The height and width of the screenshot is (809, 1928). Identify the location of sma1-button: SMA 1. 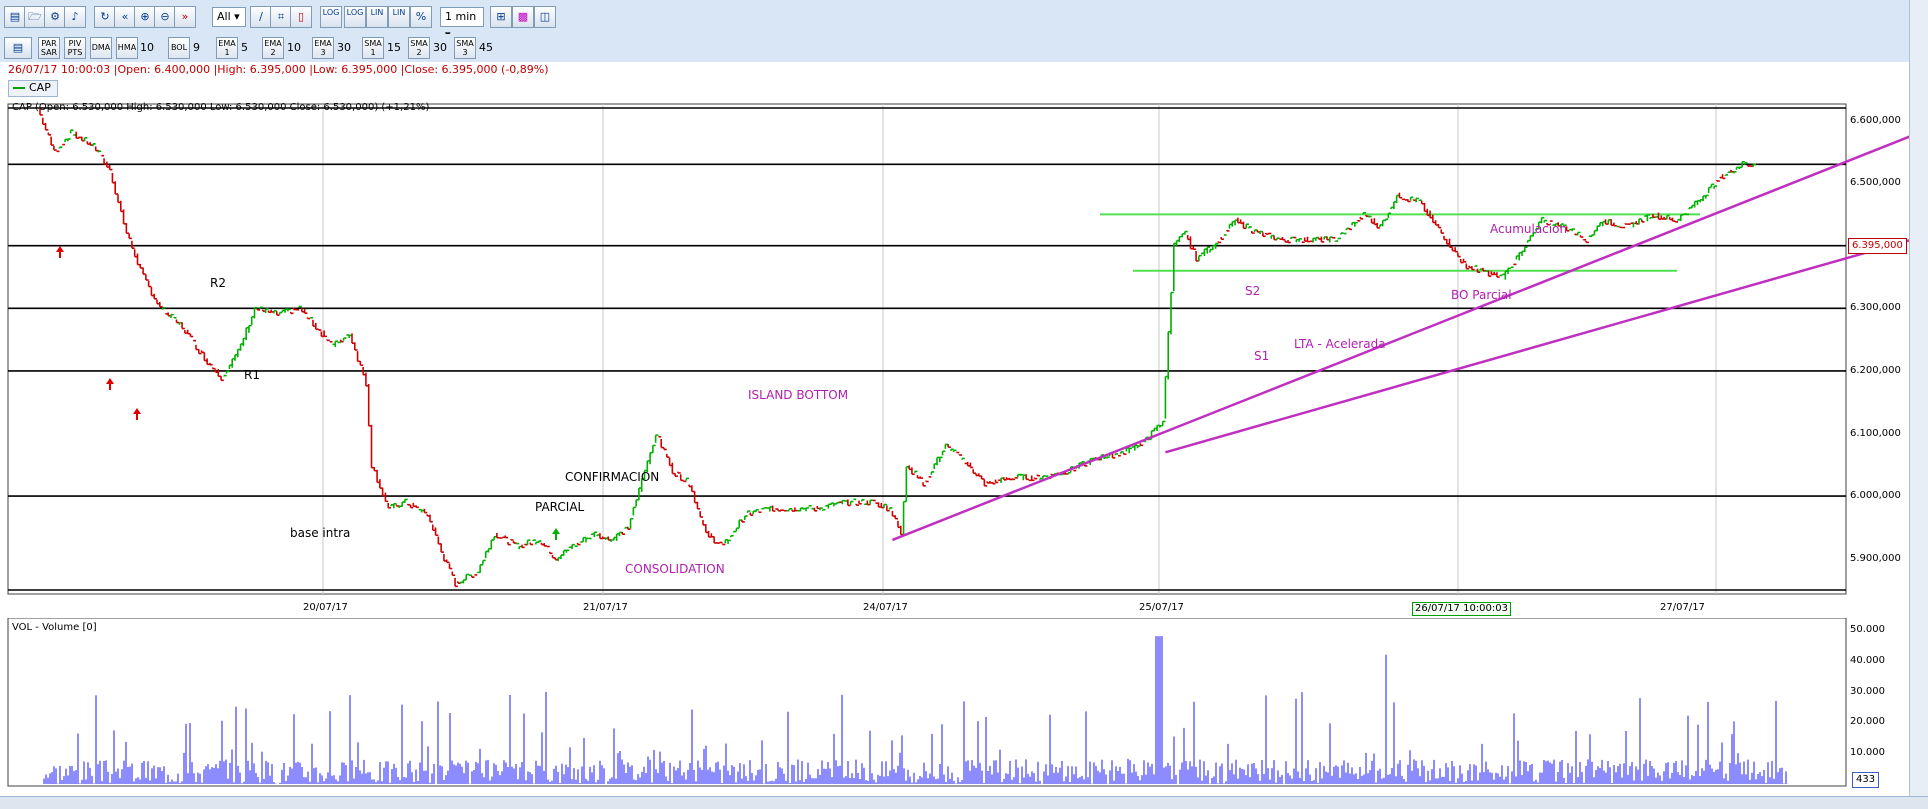
(373, 48).